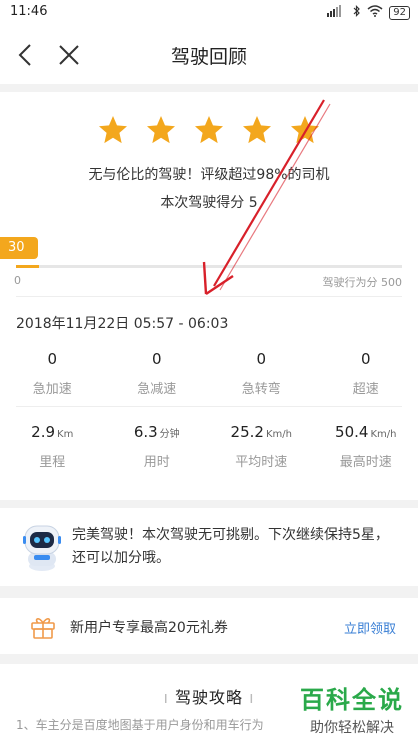  I want to click on battery-icon: 92, so click(399, 12).